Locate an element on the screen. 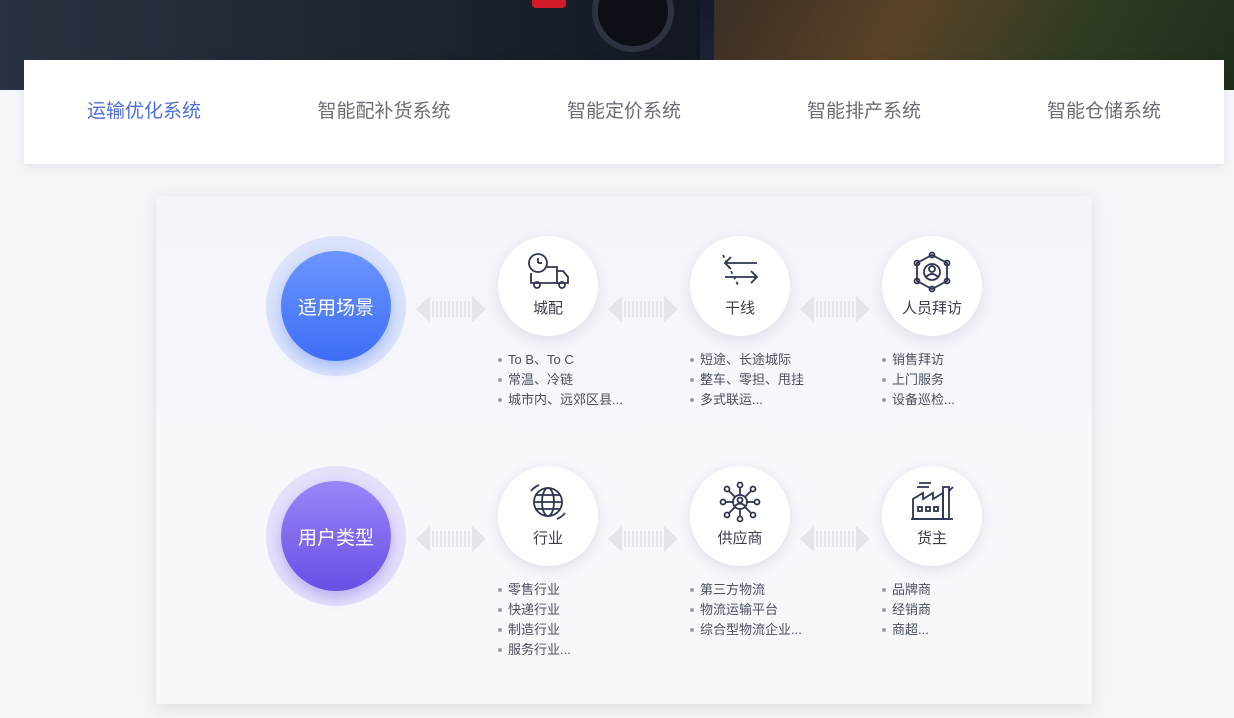 Image resolution: width=1234 pixels, height=718 pixels. tab-smart-pricing: 智能定价系统 is located at coordinates (624, 112).